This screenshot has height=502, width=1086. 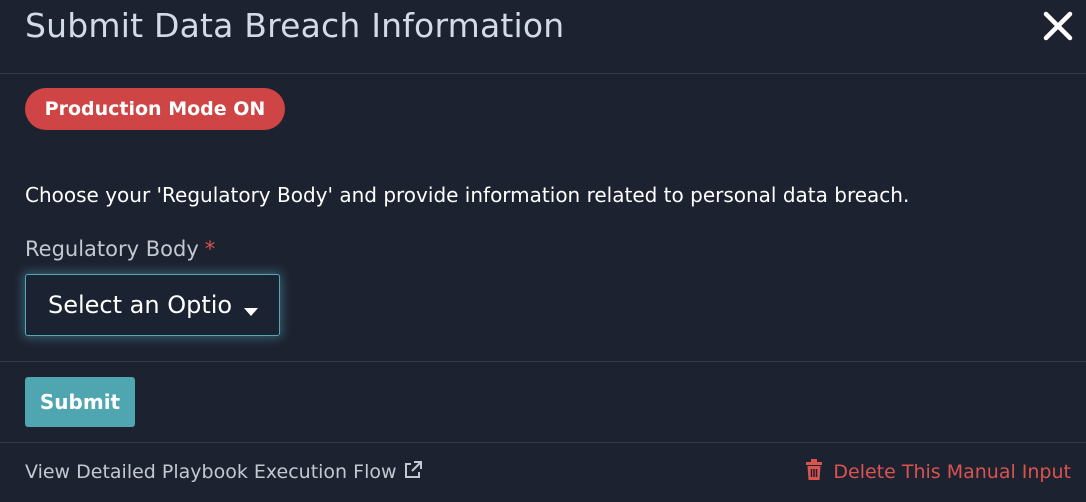 What do you see at coordinates (413, 469) in the screenshot?
I see `external-link-icon` at bounding box center [413, 469].